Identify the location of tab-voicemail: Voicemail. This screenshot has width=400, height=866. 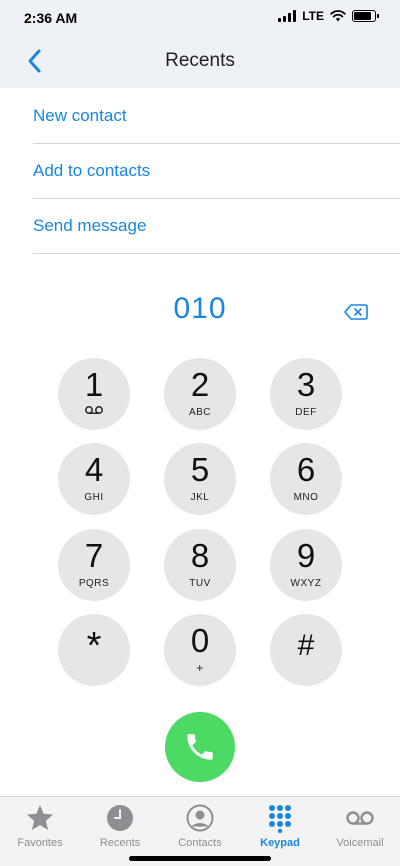
(360, 826).